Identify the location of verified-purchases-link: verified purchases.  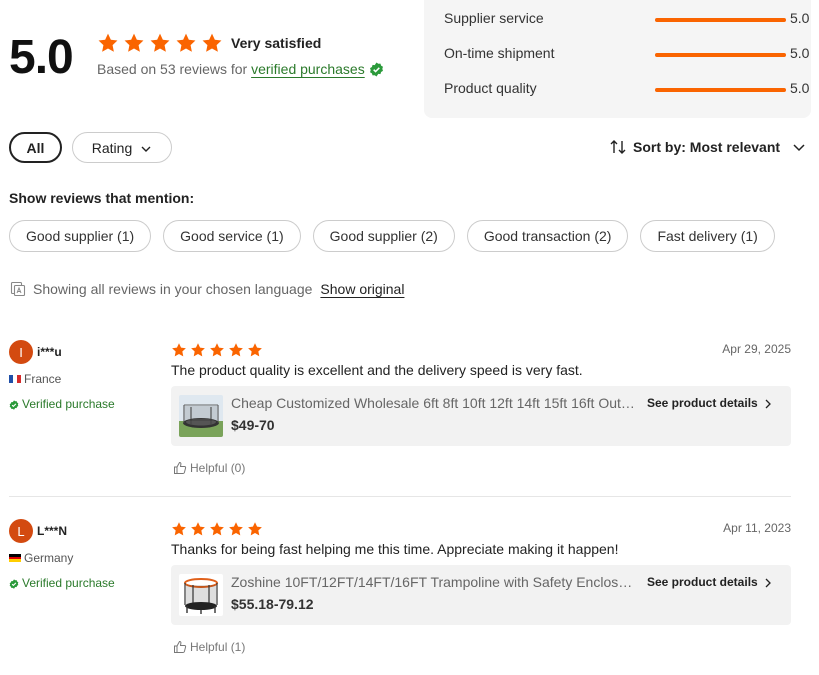
(308, 69).